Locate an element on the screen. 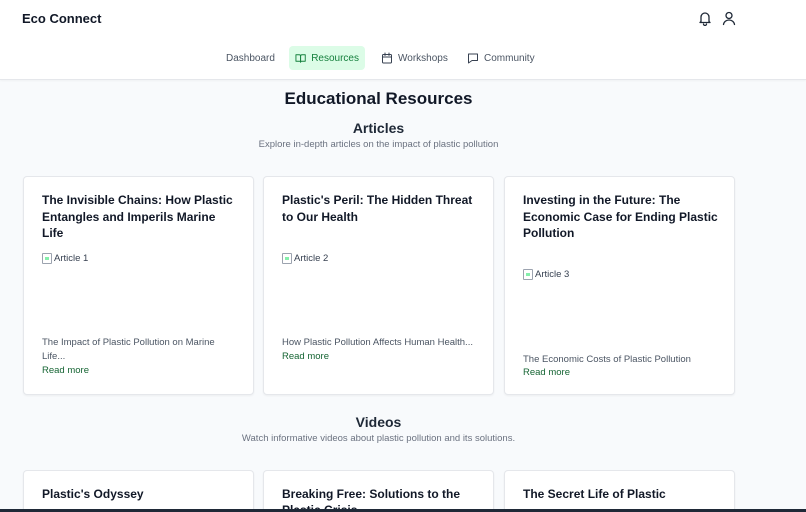  video-title: The Secret Life of Plastic is located at coordinates (594, 494).